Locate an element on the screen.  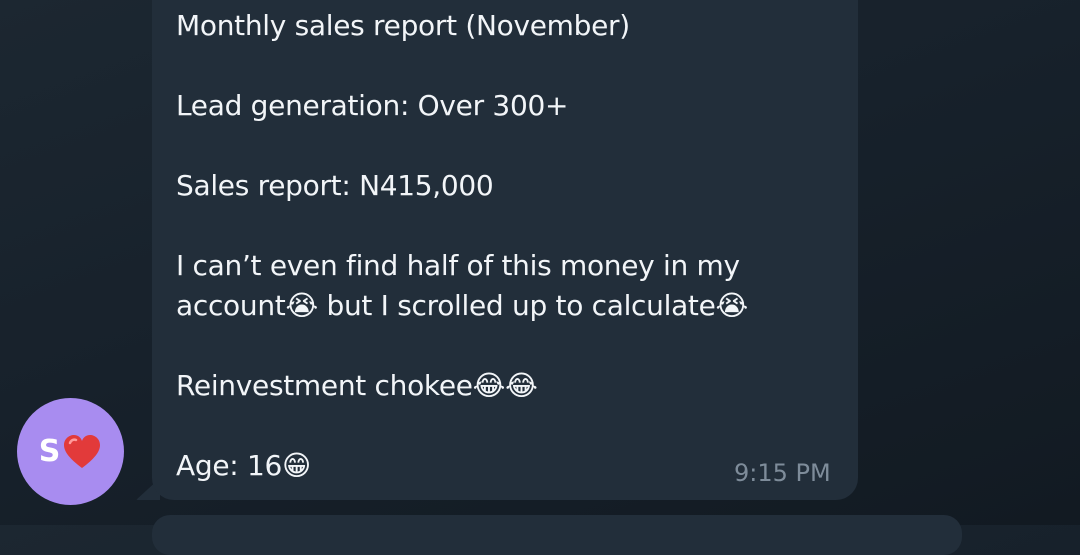
heart-icon is located at coordinates (82, 451).